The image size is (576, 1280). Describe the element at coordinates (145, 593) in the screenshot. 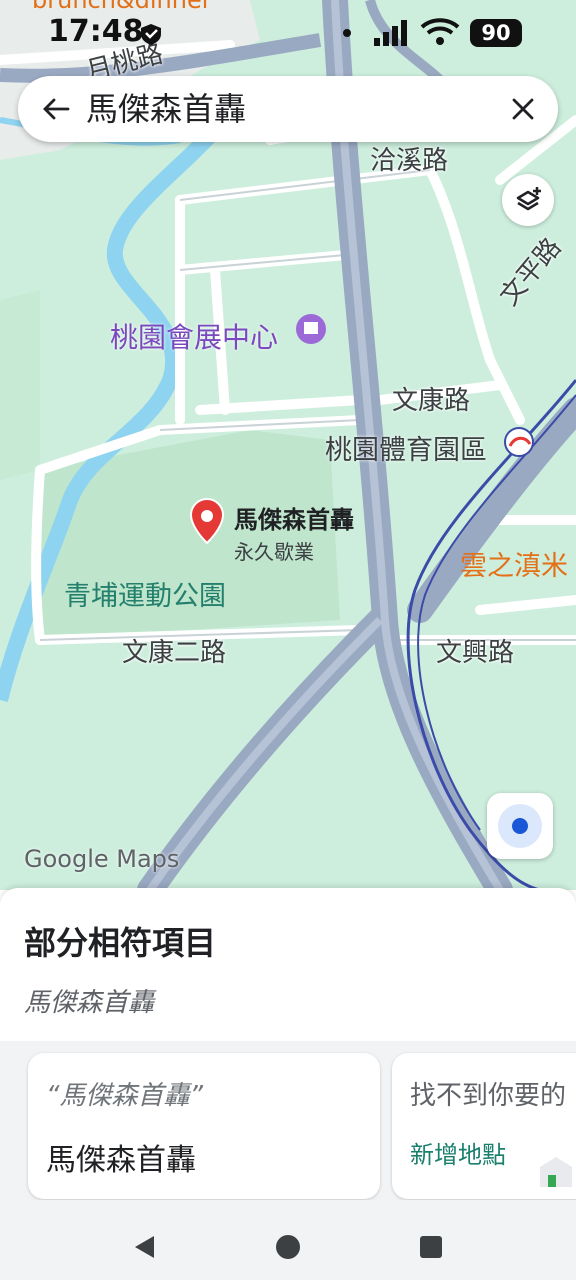

I see `park-label-qingpu: 青埔運動公園` at that location.